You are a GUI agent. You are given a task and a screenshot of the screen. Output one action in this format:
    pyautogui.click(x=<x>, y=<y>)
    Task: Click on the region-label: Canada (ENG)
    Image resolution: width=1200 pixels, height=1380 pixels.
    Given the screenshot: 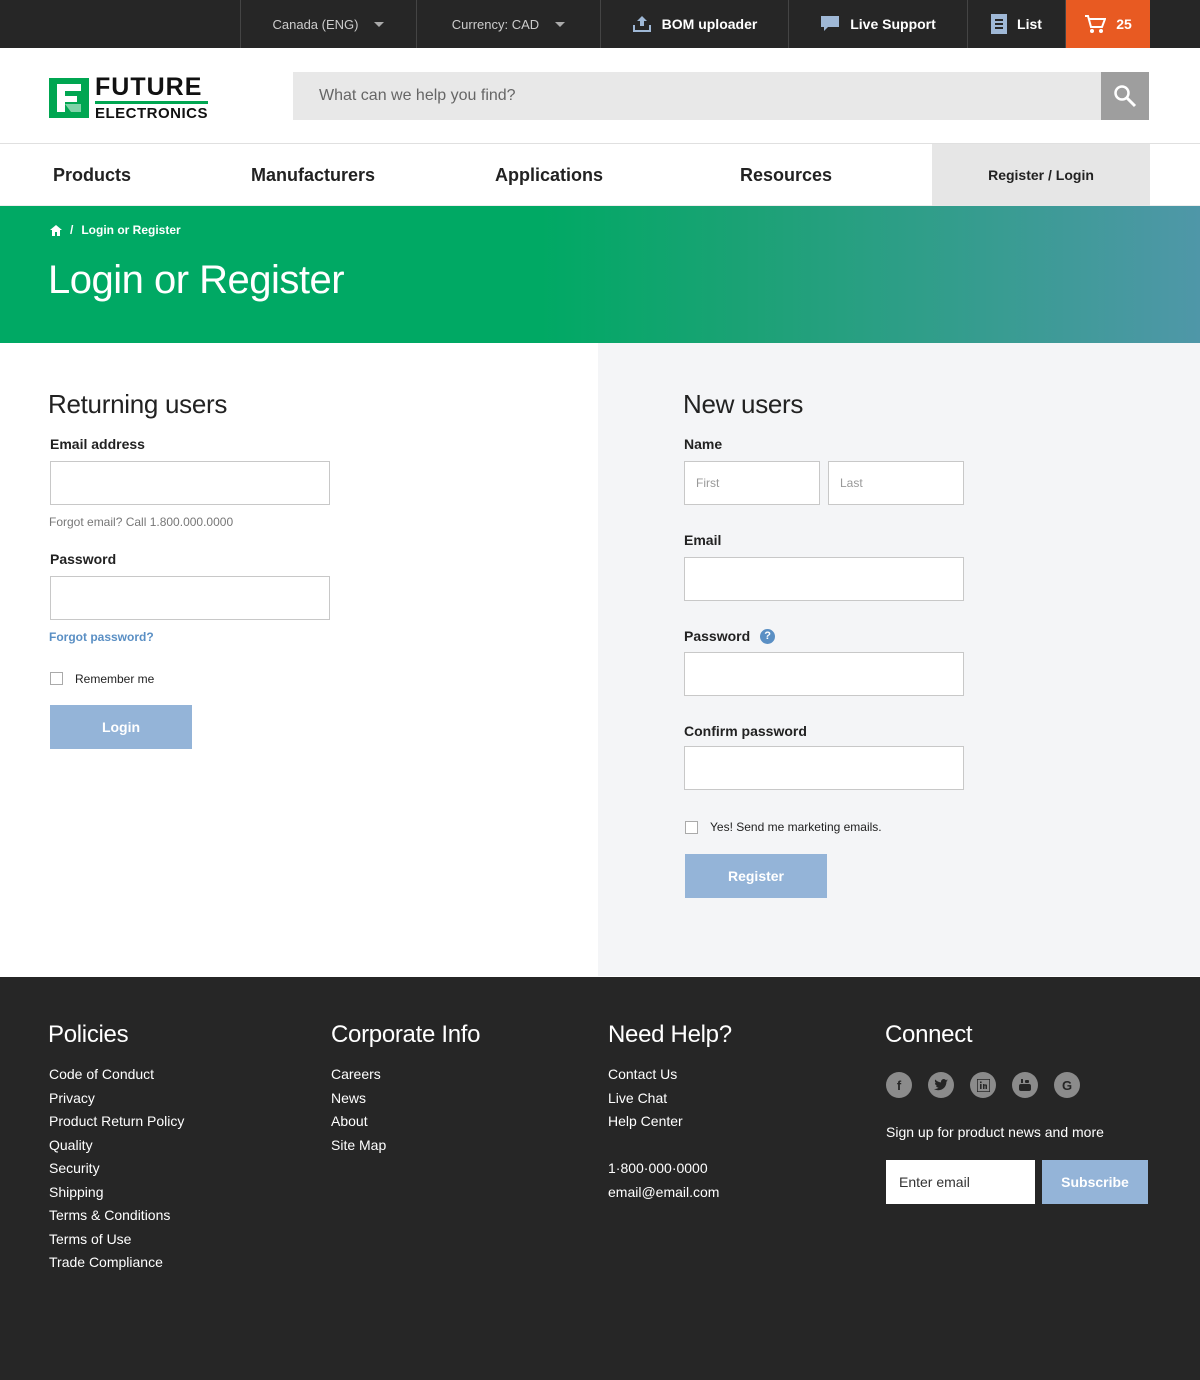 What is the action you would take?
    pyautogui.click(x=315, y=24)
    